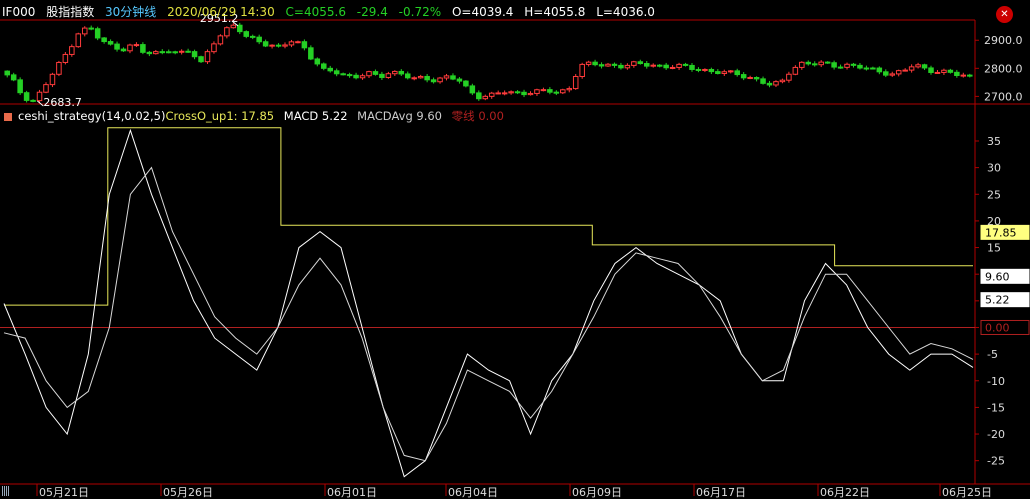 The image size is (1030, 499). Describe the element at coordinates (555, 12) in the screenshot. I see `high-value: H=4055.8` at that location.